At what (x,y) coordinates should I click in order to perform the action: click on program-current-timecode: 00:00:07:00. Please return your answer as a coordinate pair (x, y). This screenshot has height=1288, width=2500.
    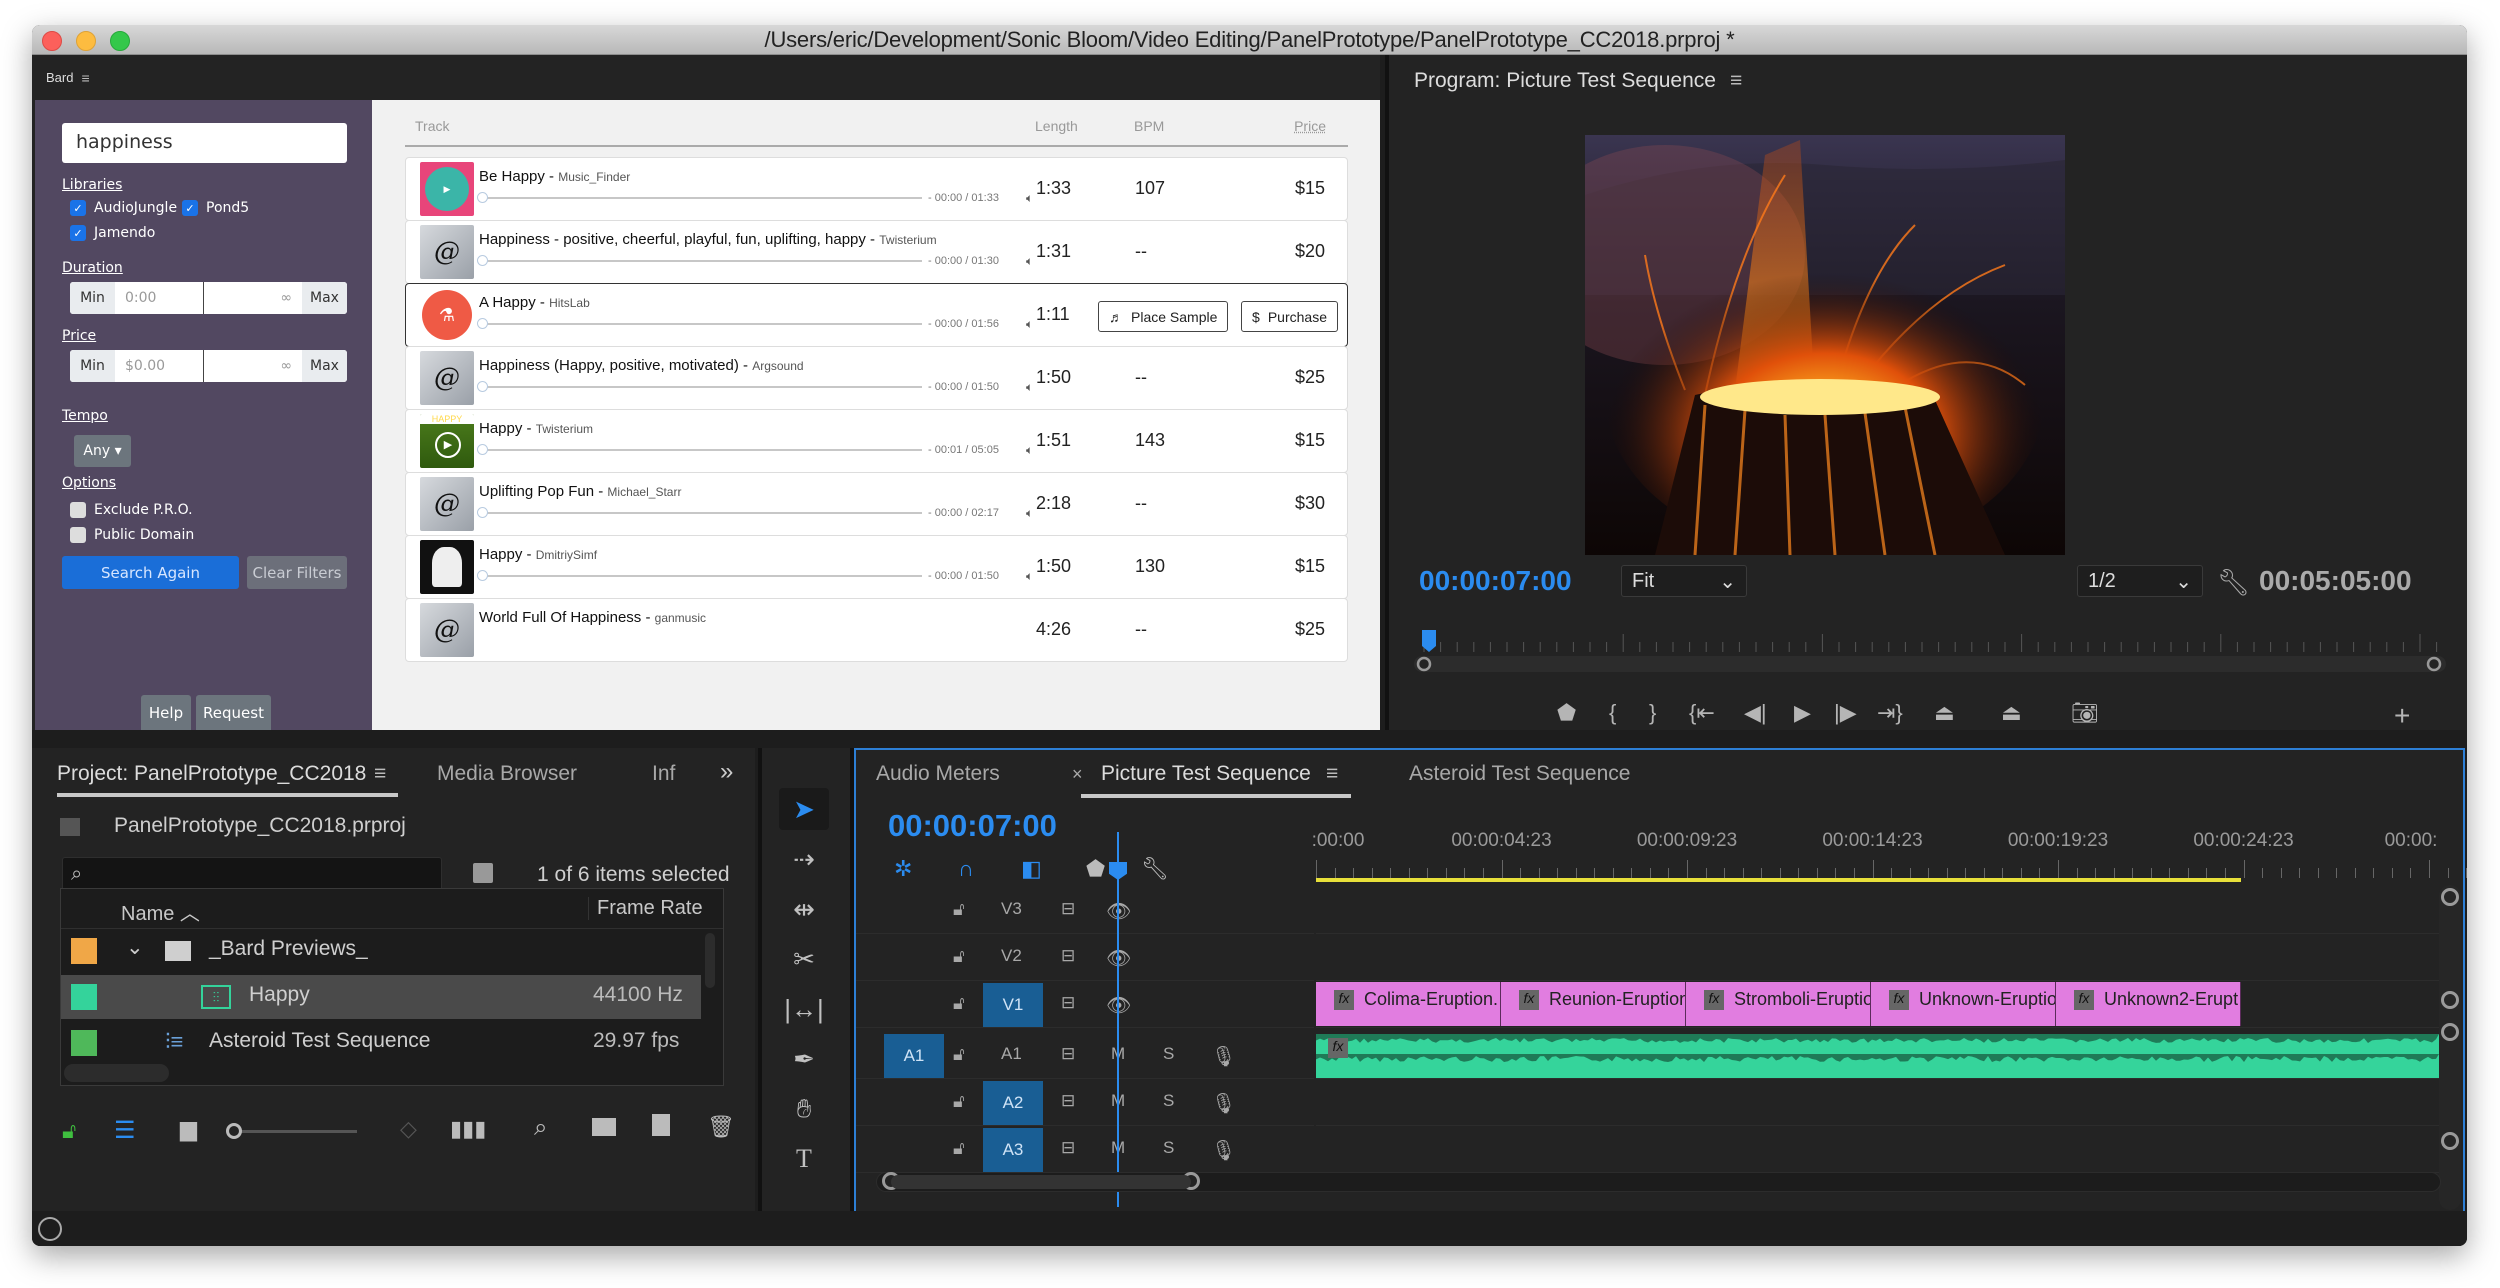
    Looking at the image, I should click on (1495, 581).